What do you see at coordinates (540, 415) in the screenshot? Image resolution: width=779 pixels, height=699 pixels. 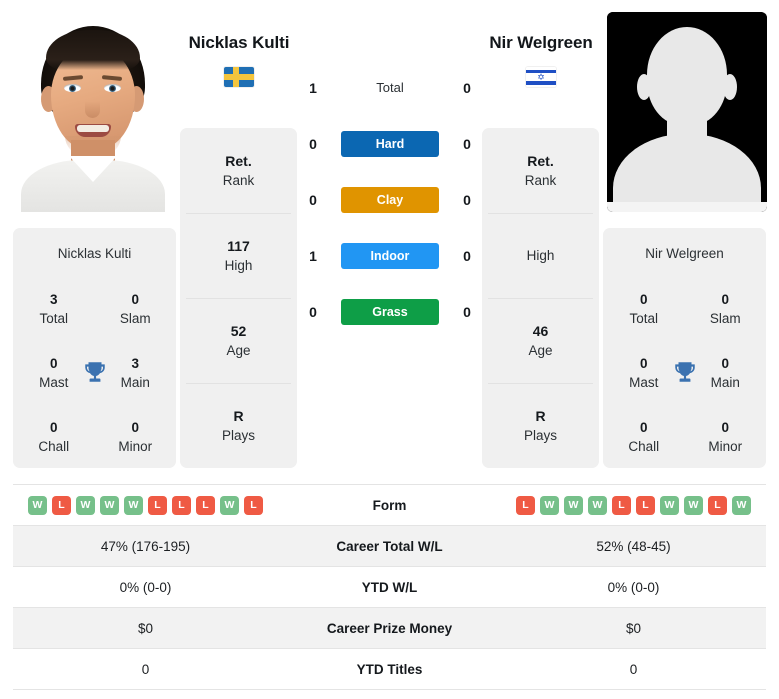 I see `plays-value: R` at bounding box center [540, 415].